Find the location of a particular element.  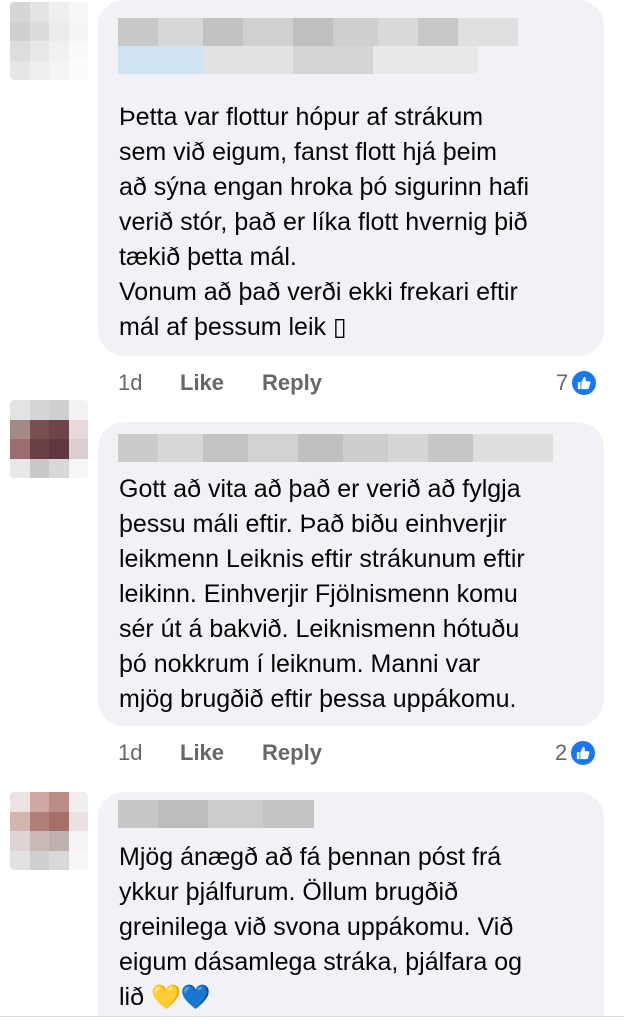

reaction-summary: 2 is located at coordinates (575, 753).